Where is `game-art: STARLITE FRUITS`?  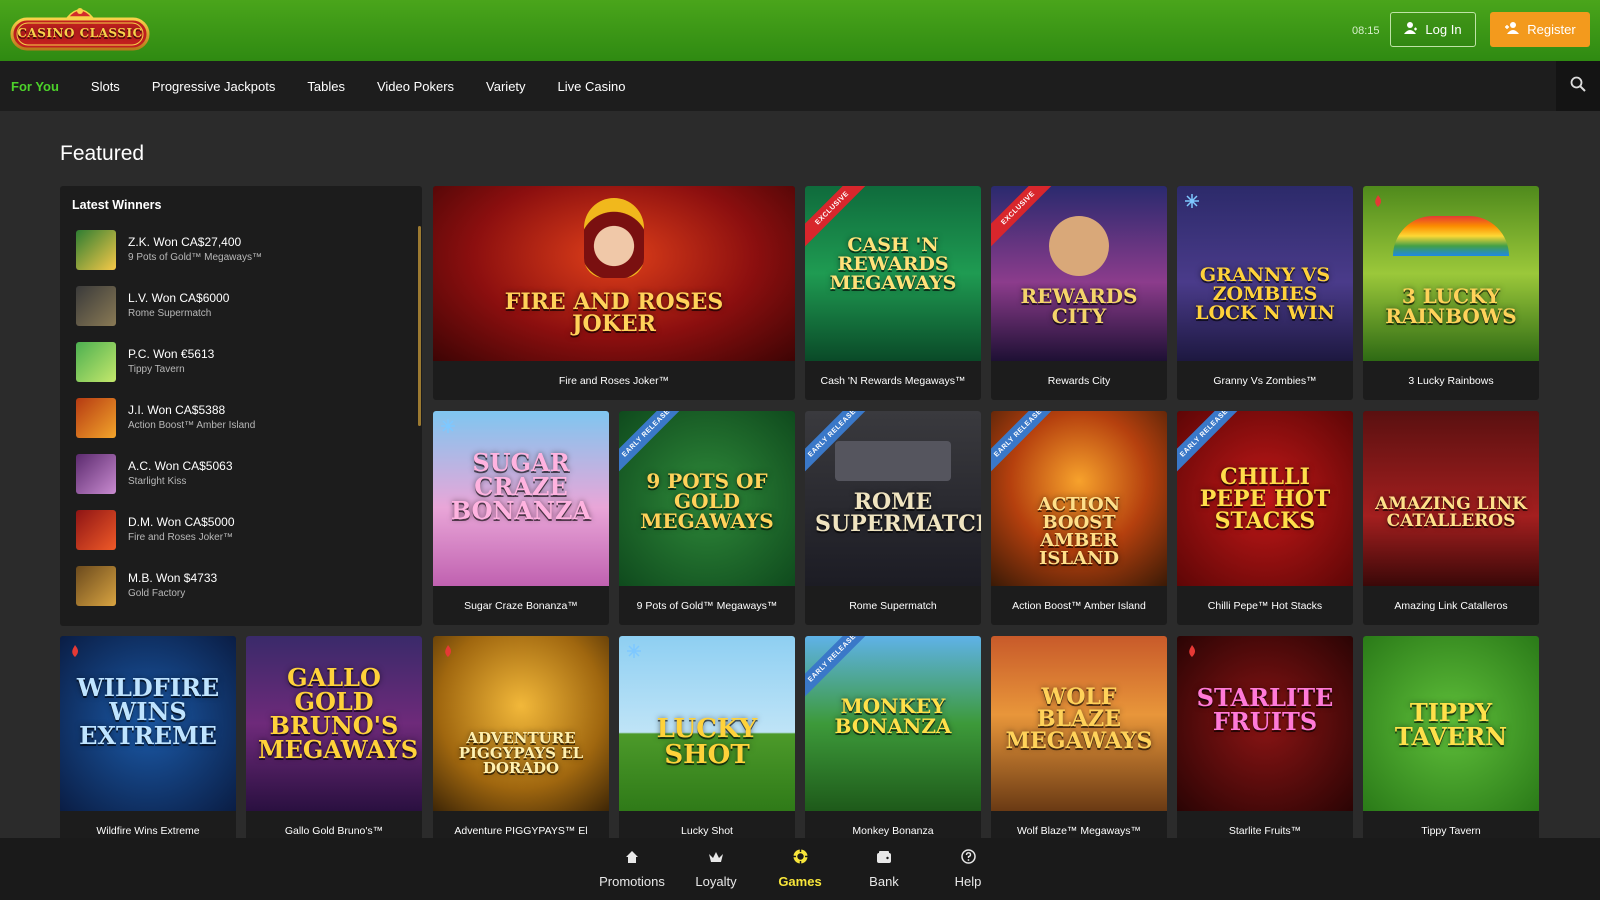
game-art: STARLITE FRUITS is located at coordinates (1265, 723).